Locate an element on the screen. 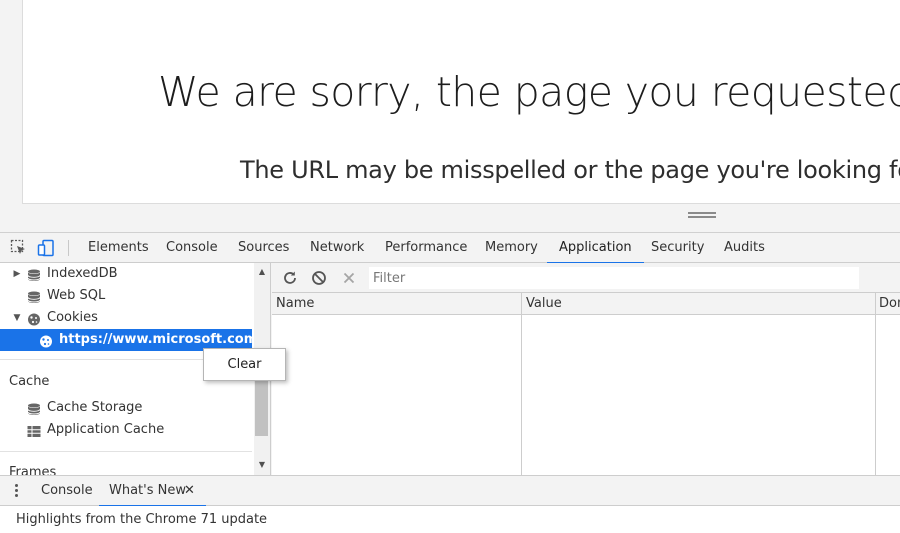 The height and width of the screenshot is (533, 900). drawer-tab-whats-new: What's New is located at coordinates (152, 491).